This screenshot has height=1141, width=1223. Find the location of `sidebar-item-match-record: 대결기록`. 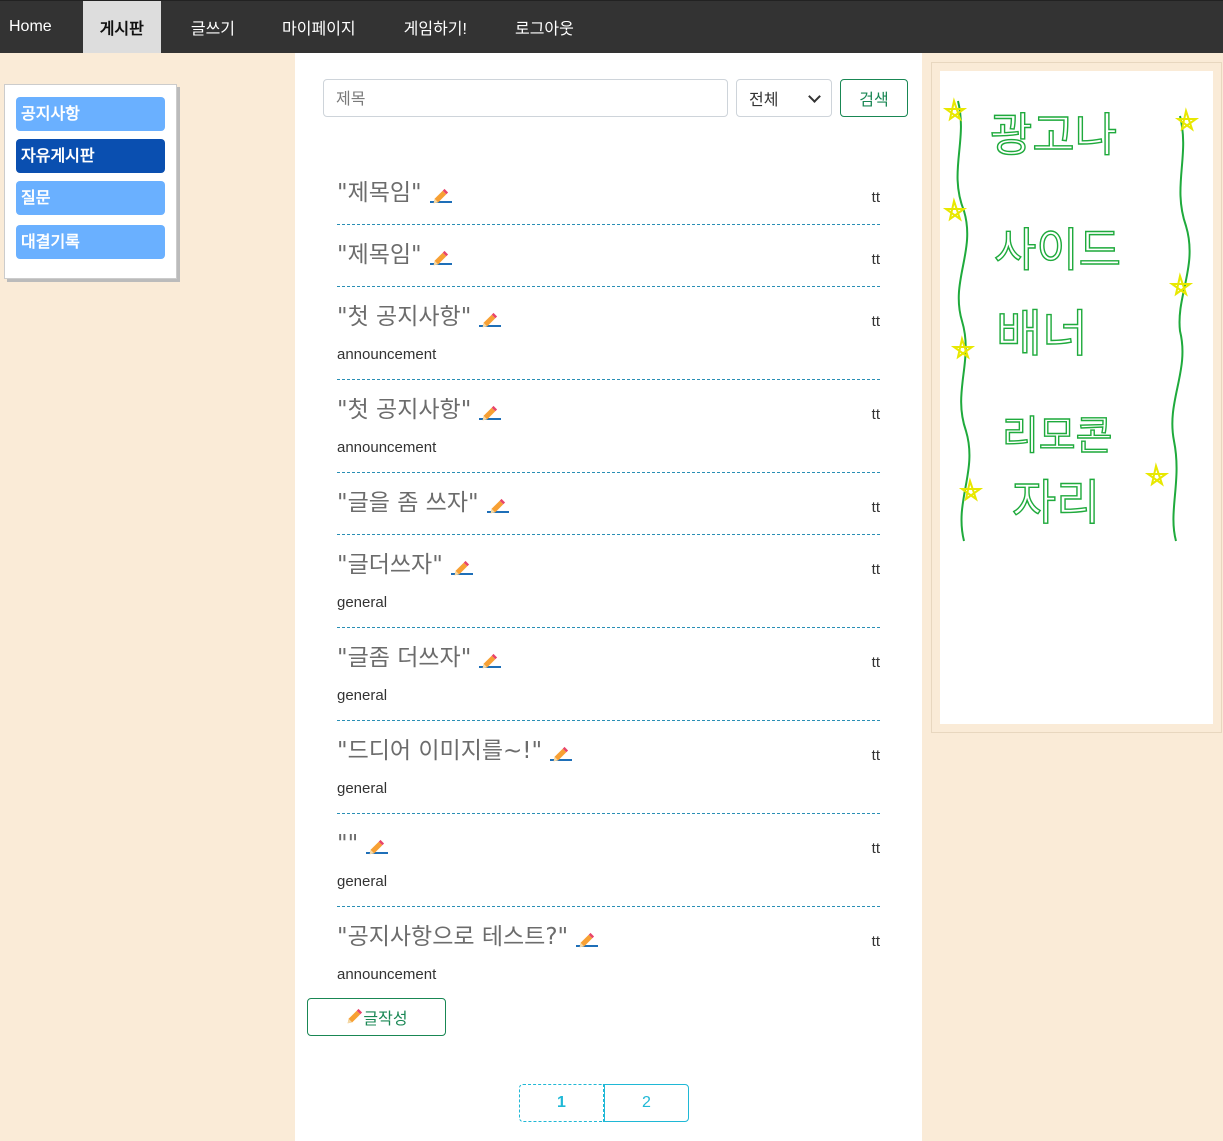

sidebar-item-match-record: 대결기록 is located at coordinates (90, 242).